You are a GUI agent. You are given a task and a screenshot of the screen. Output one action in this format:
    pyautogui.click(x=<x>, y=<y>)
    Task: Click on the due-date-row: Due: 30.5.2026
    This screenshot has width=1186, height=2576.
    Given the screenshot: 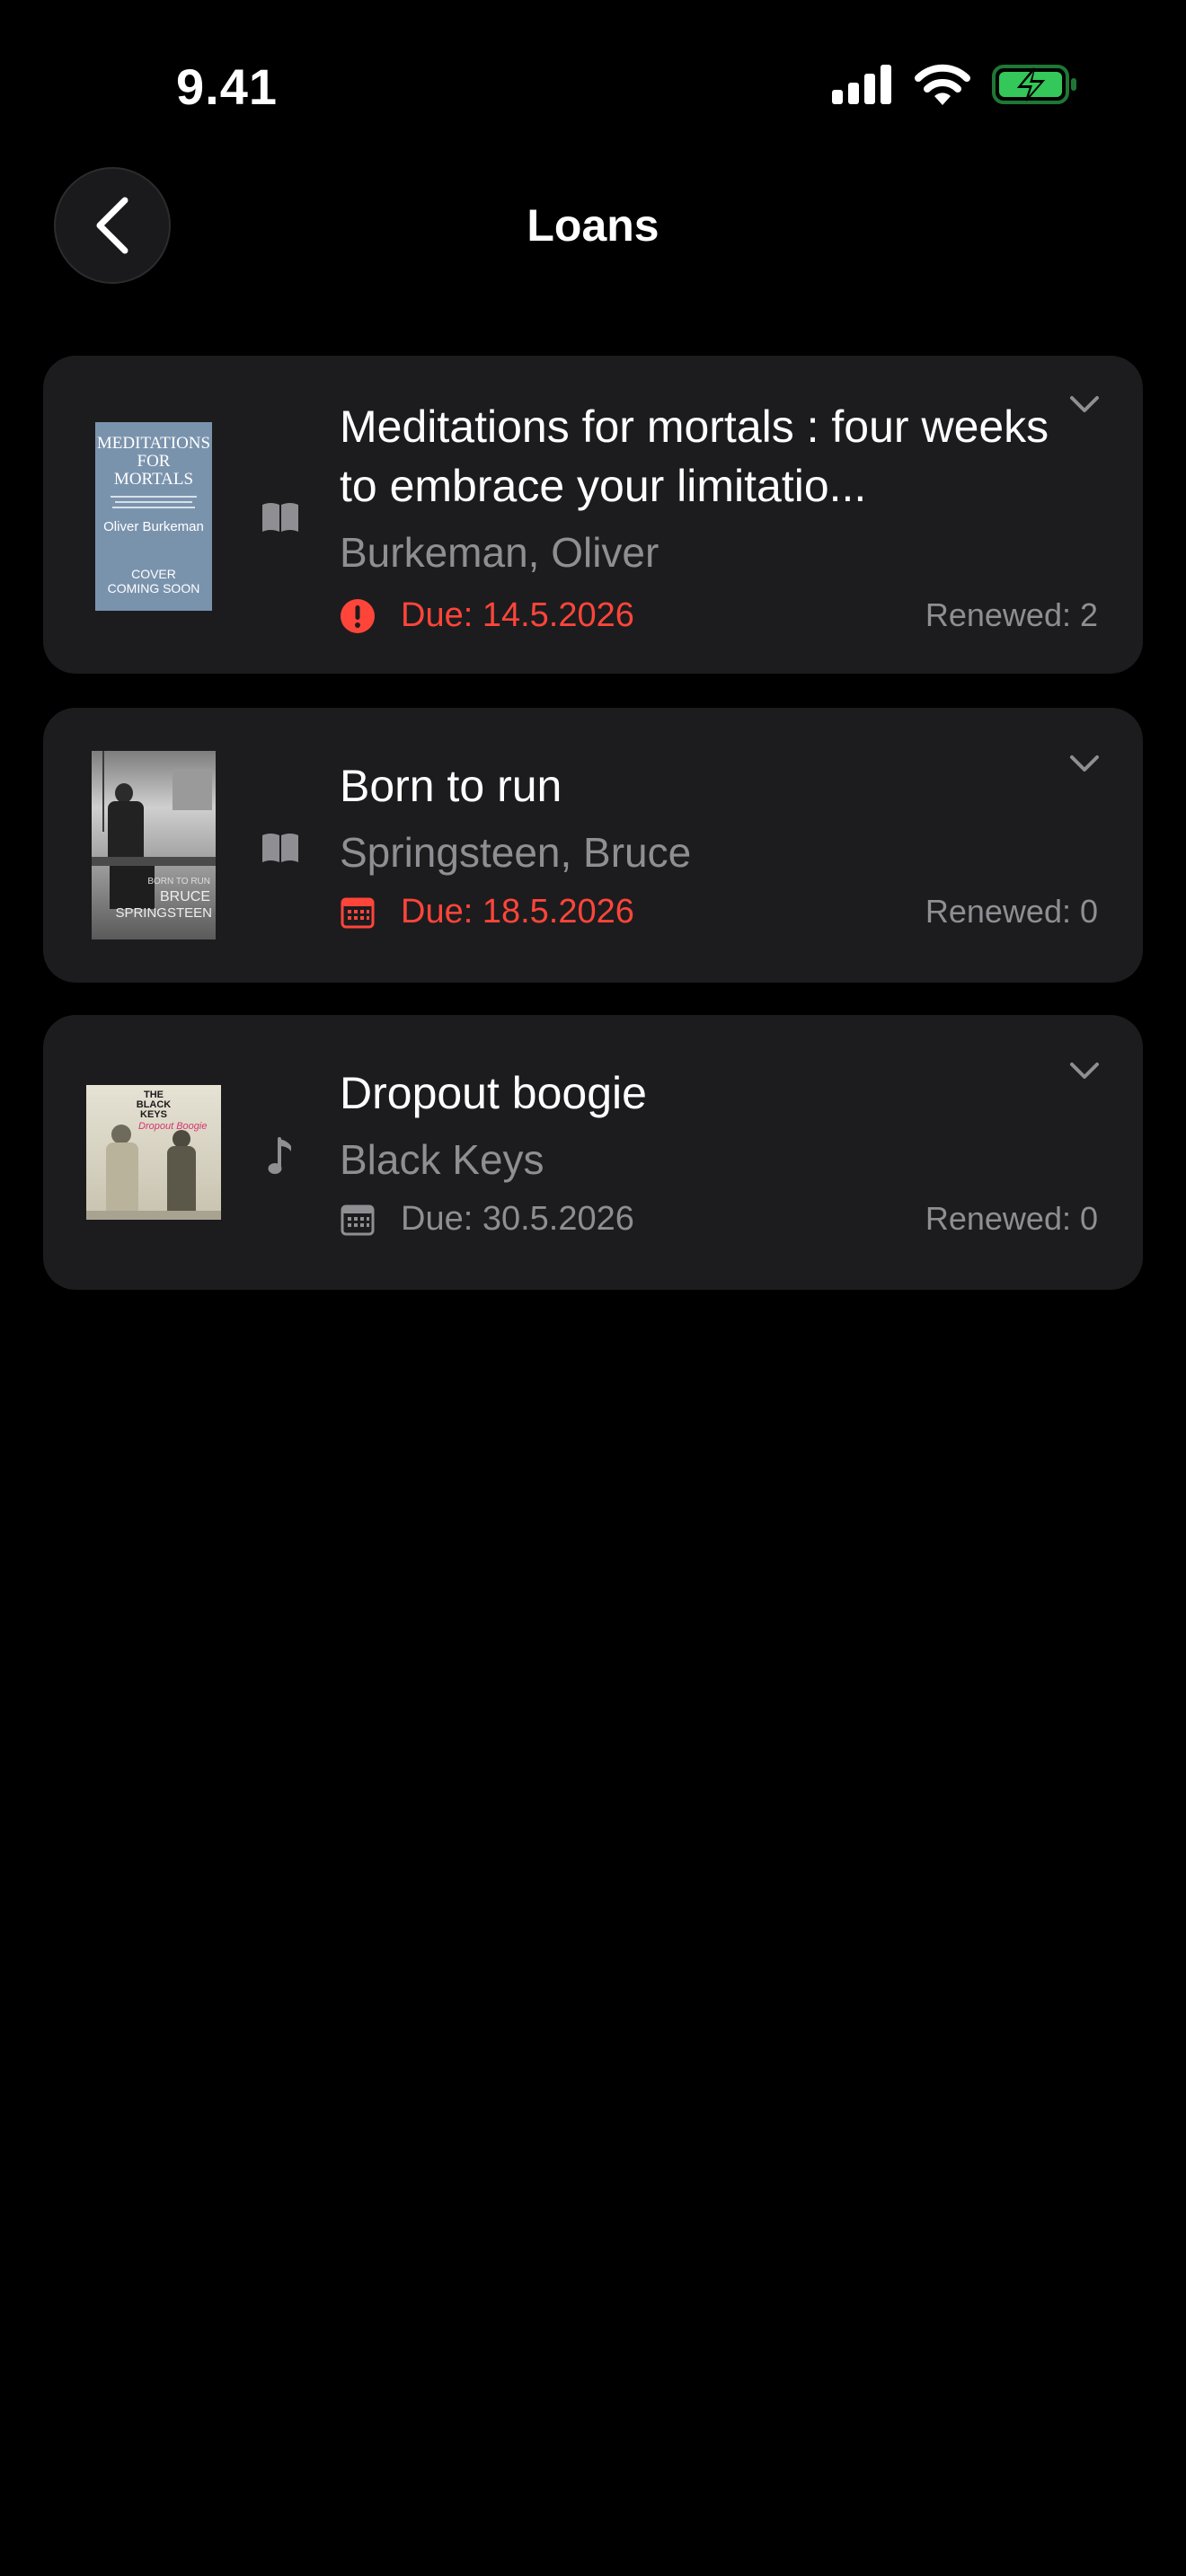 What is the action you would take?
    pyautogui.click(x=487, y=1219)
    